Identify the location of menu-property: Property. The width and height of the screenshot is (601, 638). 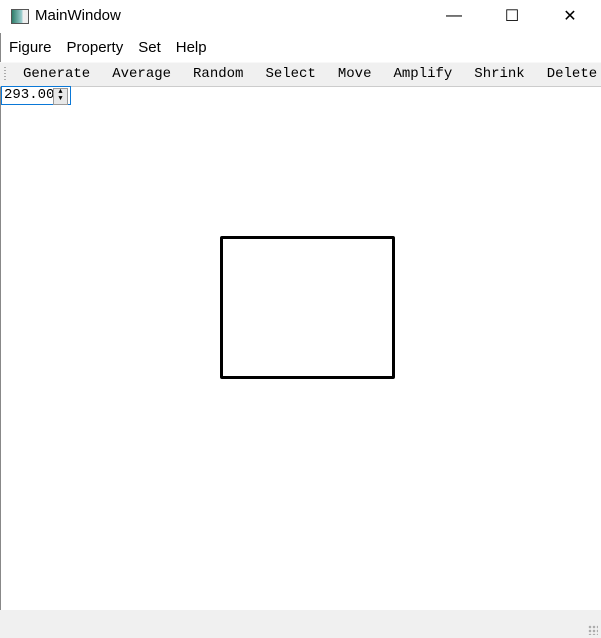
(96, 49).